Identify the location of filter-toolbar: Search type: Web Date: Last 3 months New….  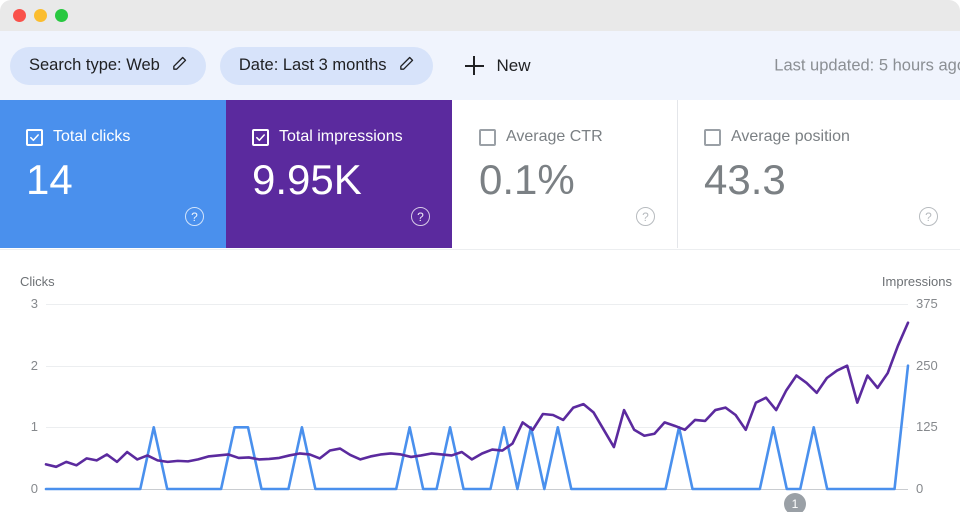
(480, 65).